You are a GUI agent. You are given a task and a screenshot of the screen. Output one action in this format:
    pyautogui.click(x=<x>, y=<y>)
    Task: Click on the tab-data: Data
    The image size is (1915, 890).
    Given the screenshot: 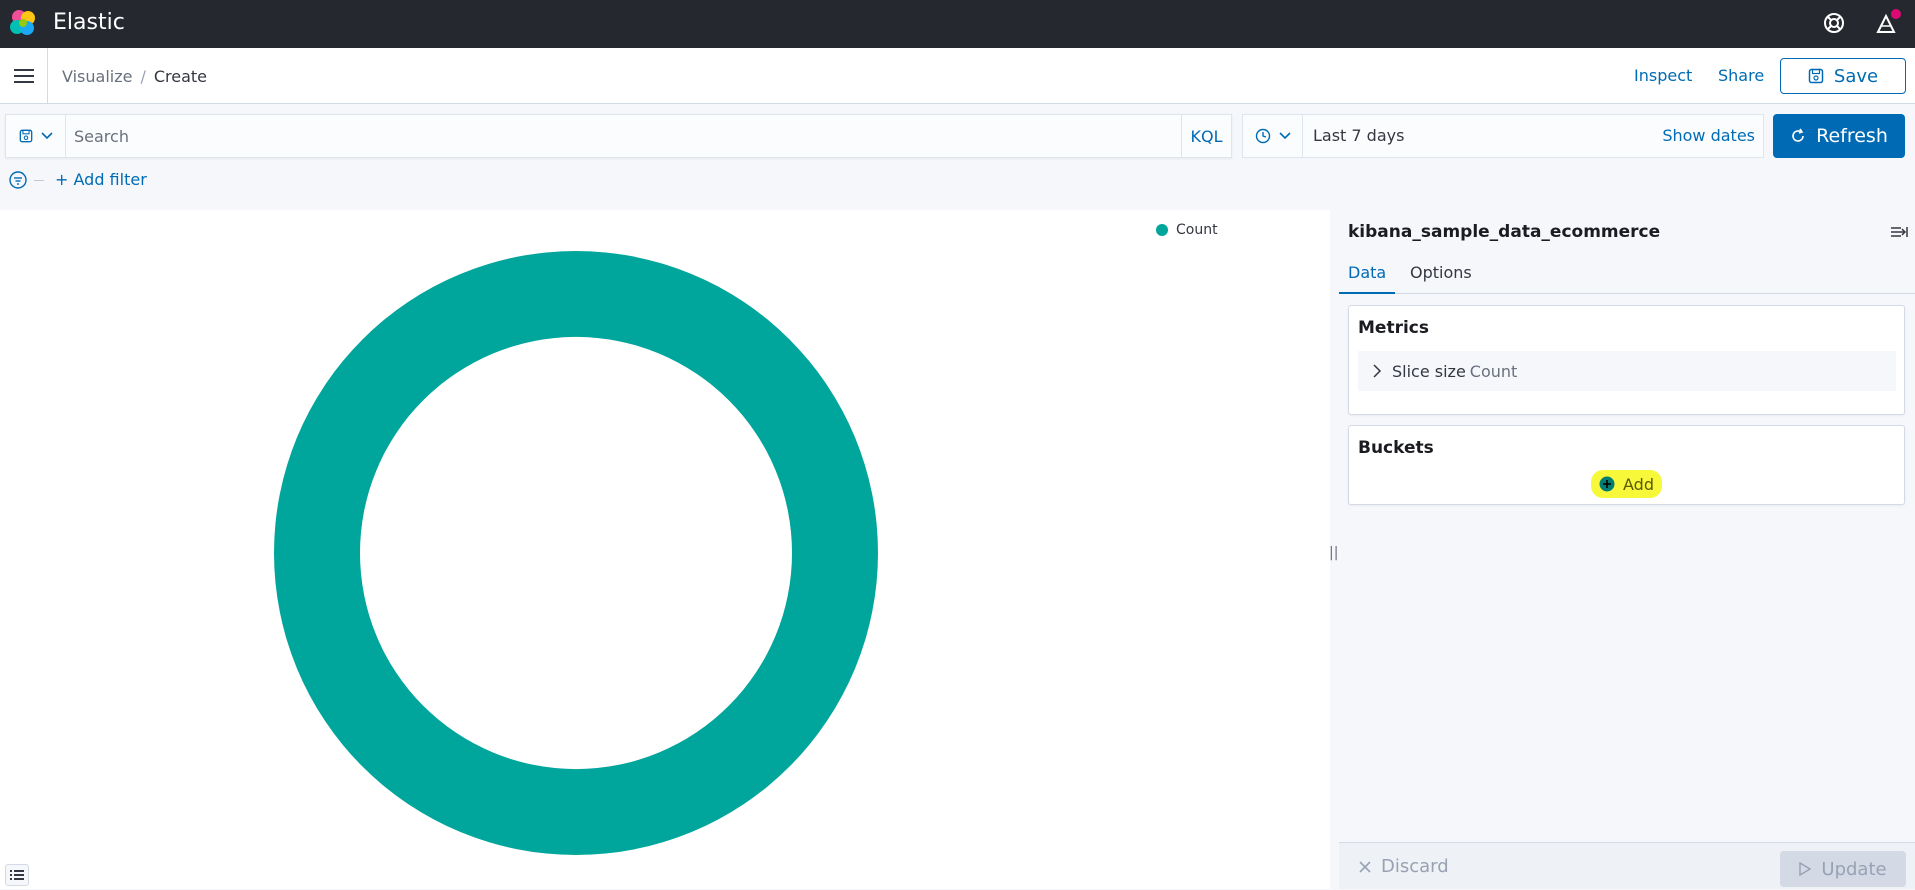 What is the action you would take?
    pyautogui.click(x=1367, y=273)
    